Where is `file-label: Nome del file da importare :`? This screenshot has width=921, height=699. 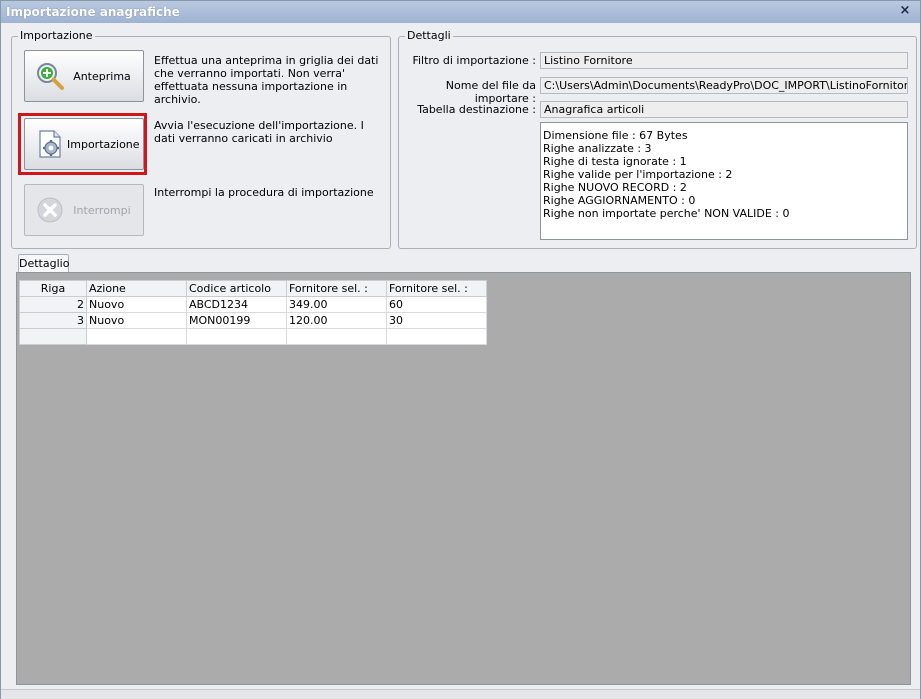
file-label: Nome del file da importare : is located at coordinates (490, 92).